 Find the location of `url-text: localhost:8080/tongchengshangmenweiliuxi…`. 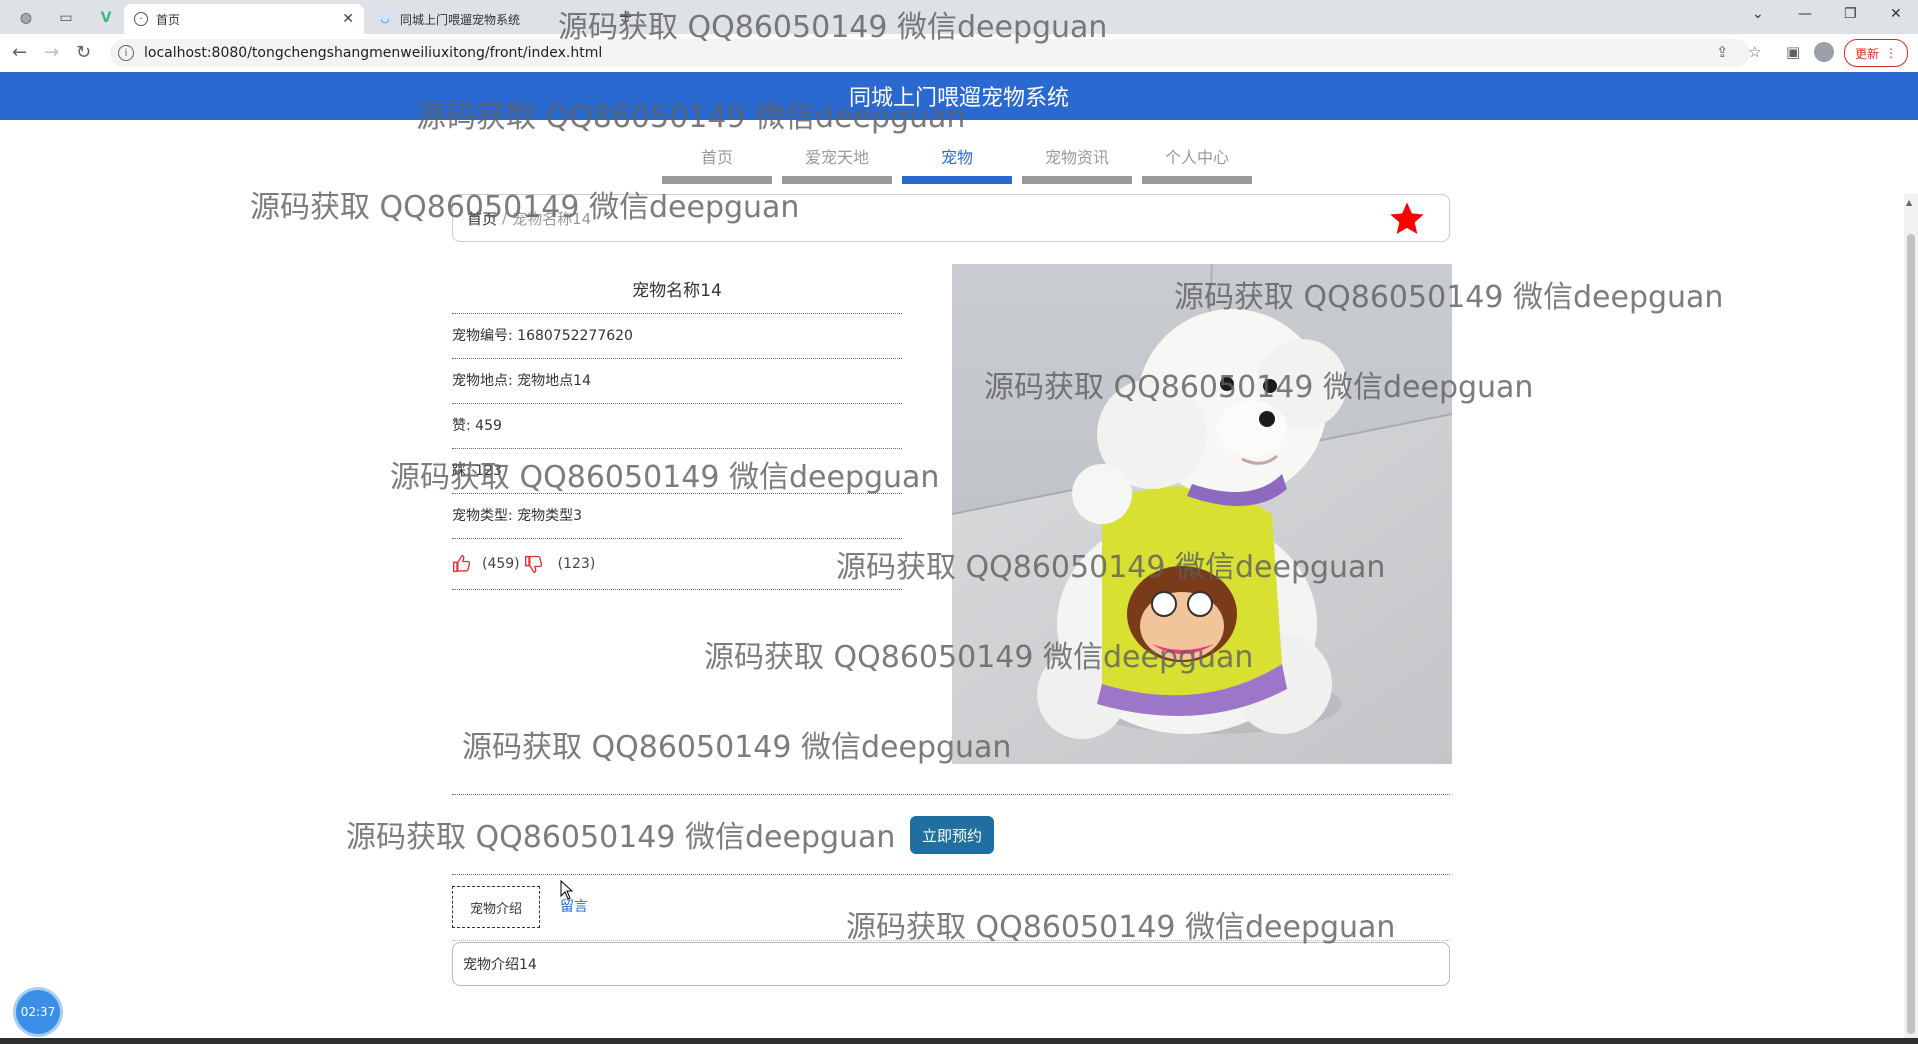

url-text: localhost:8080/tongchengshangmenweiliuxi… is located at coordinates (373, 53).